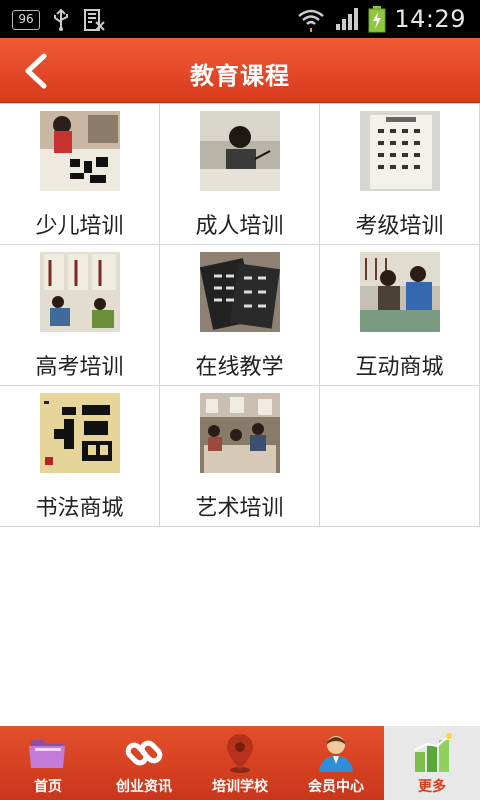 The height and width of the screenshot is (800, 480). Describe the element at coordinates (430, 19) in the screenshot. I see `clock: 14:29` at that location.